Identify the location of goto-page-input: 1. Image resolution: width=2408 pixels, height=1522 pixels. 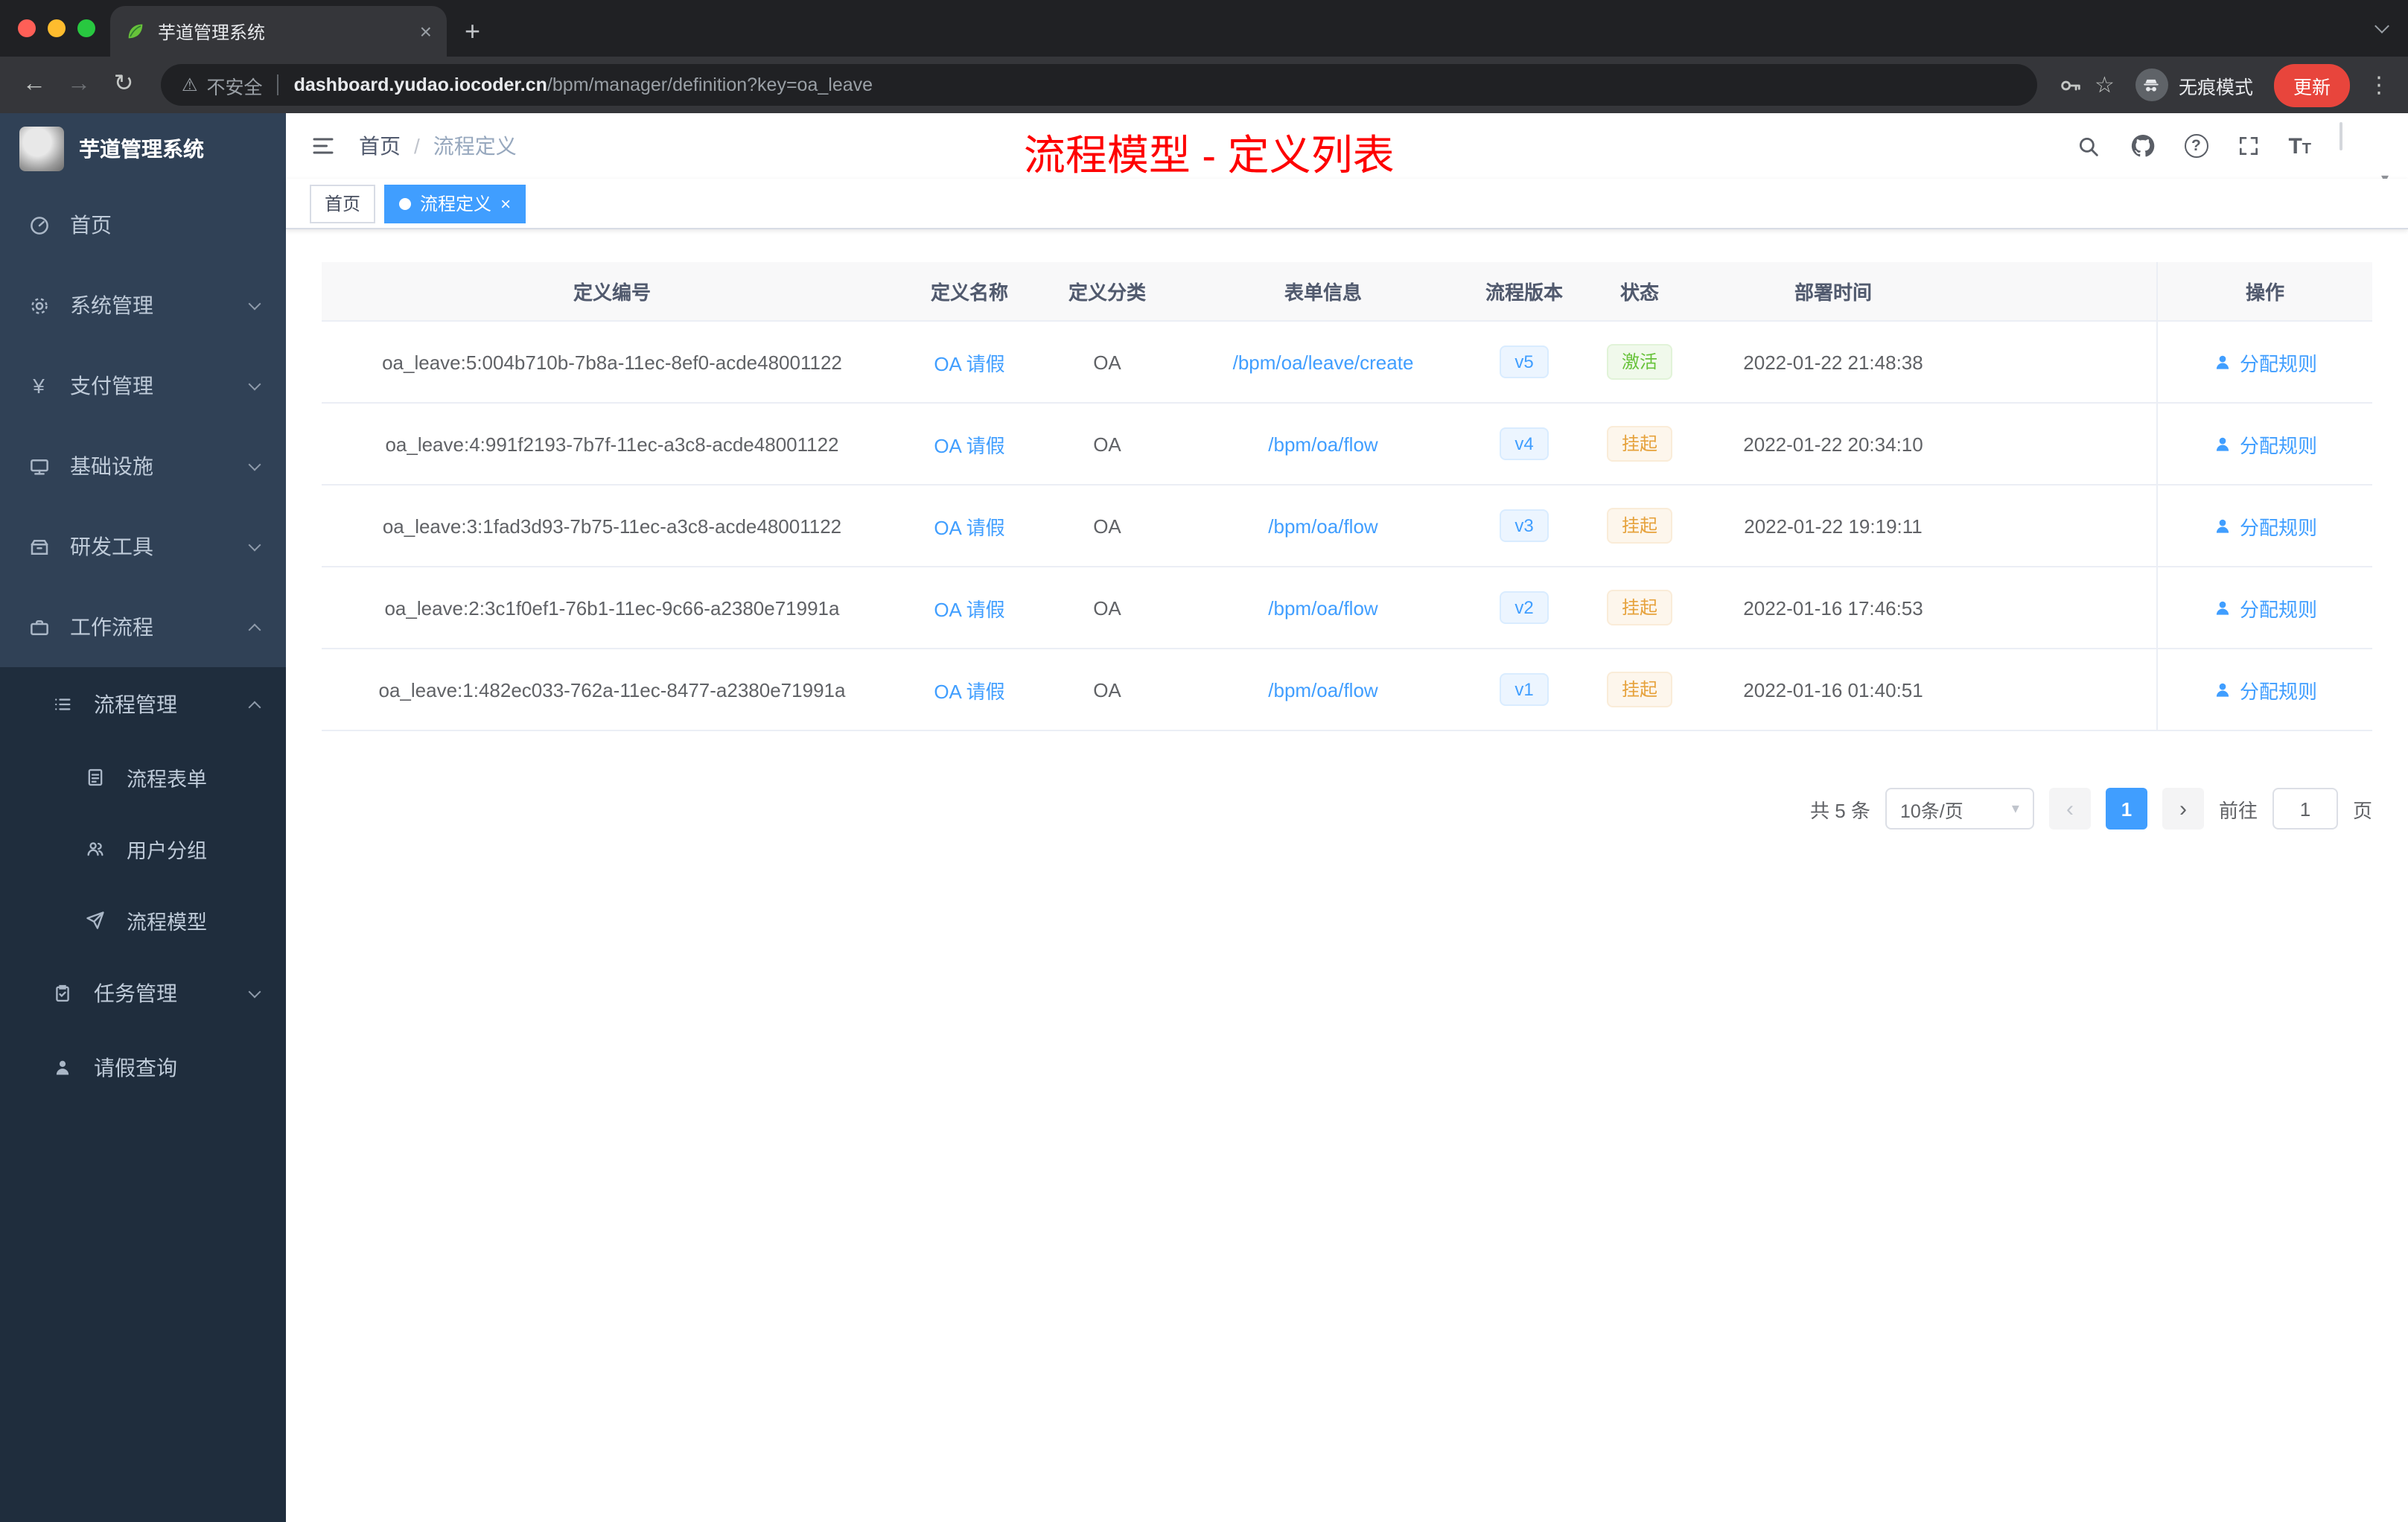
(2305, 809).